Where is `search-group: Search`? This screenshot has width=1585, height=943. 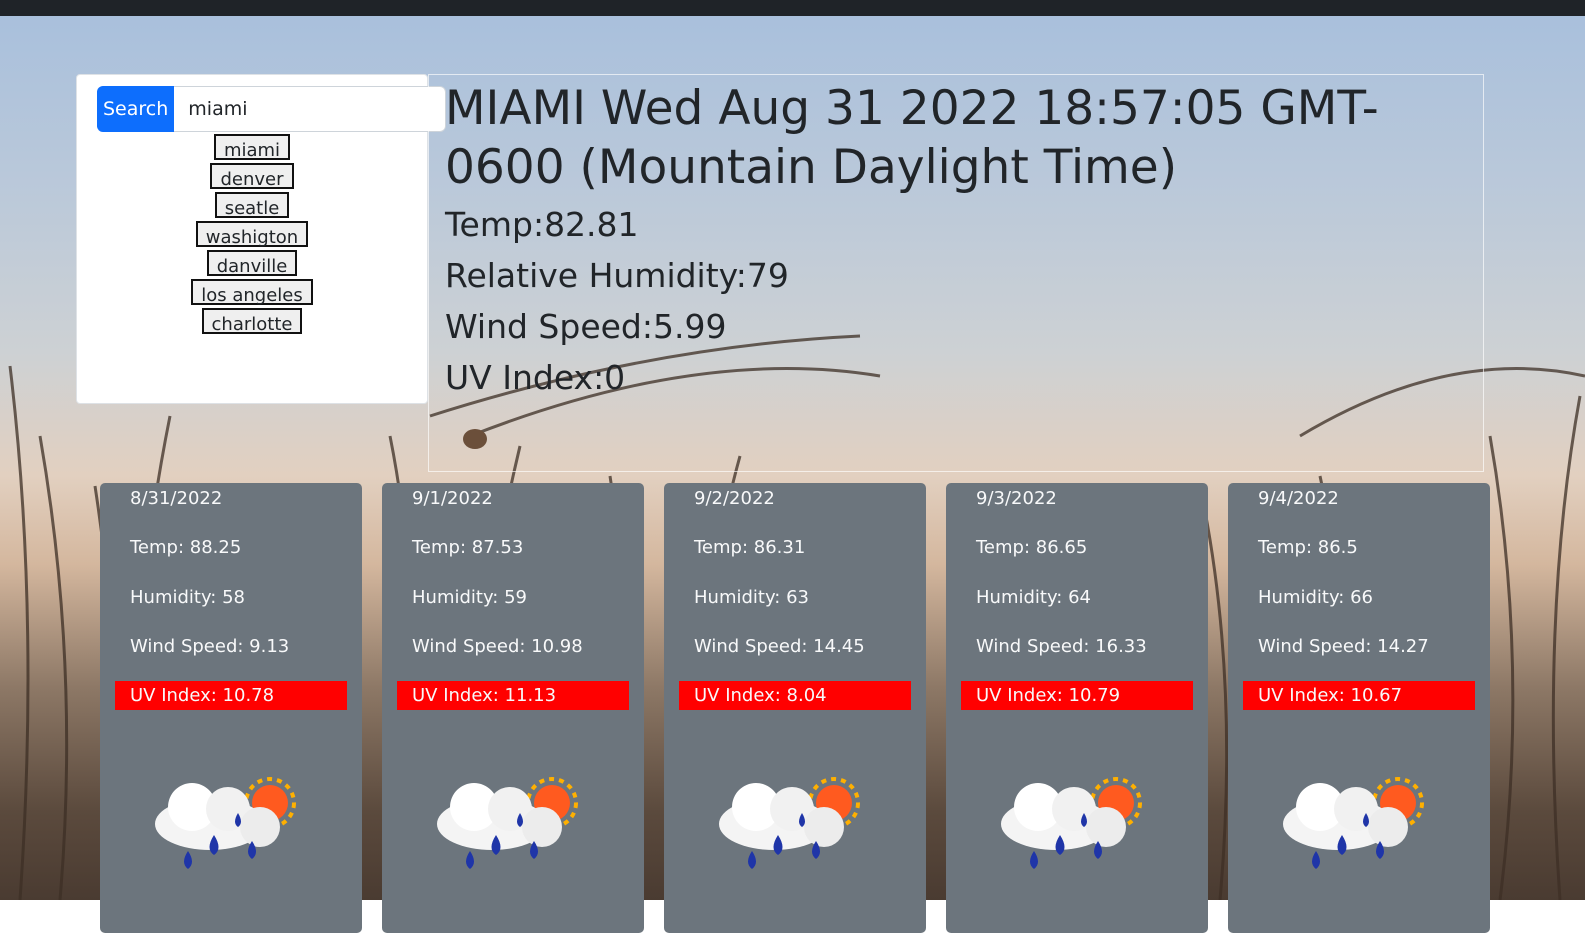 search-group: Search is located at coordinates (272, 109).